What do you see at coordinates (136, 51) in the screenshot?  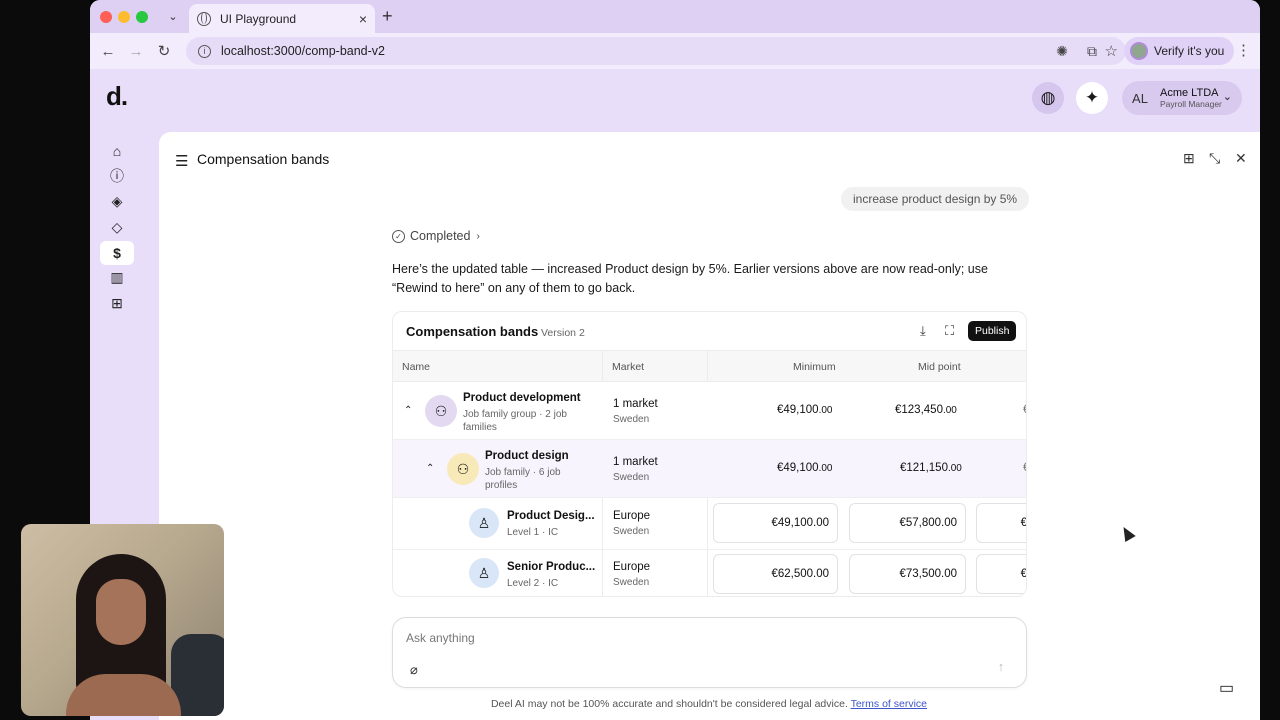 I see `forward-arrow-icon: →` at bounding box center [136, 51].